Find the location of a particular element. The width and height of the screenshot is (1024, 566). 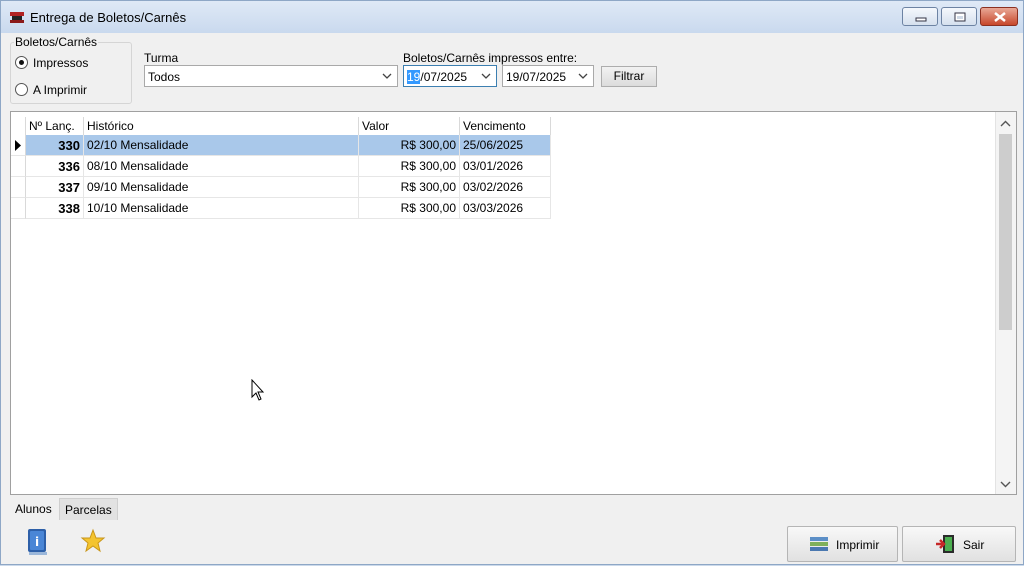

vertical-scrollbar is located at coordinates (1005, 303).